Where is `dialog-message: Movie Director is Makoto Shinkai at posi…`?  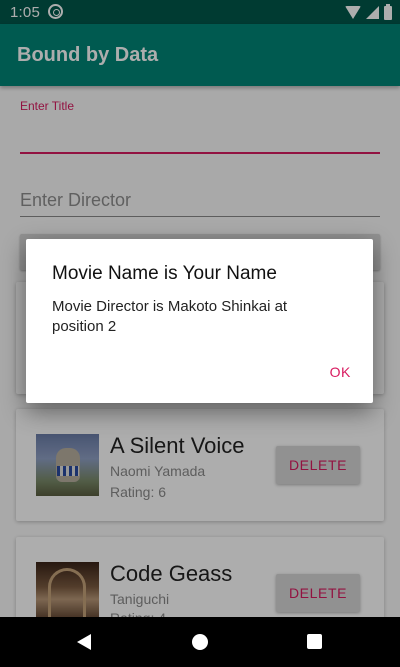 dialog-message: Movie Director is Makoto Shinkai at posi… is located at coordinates (170, 316).